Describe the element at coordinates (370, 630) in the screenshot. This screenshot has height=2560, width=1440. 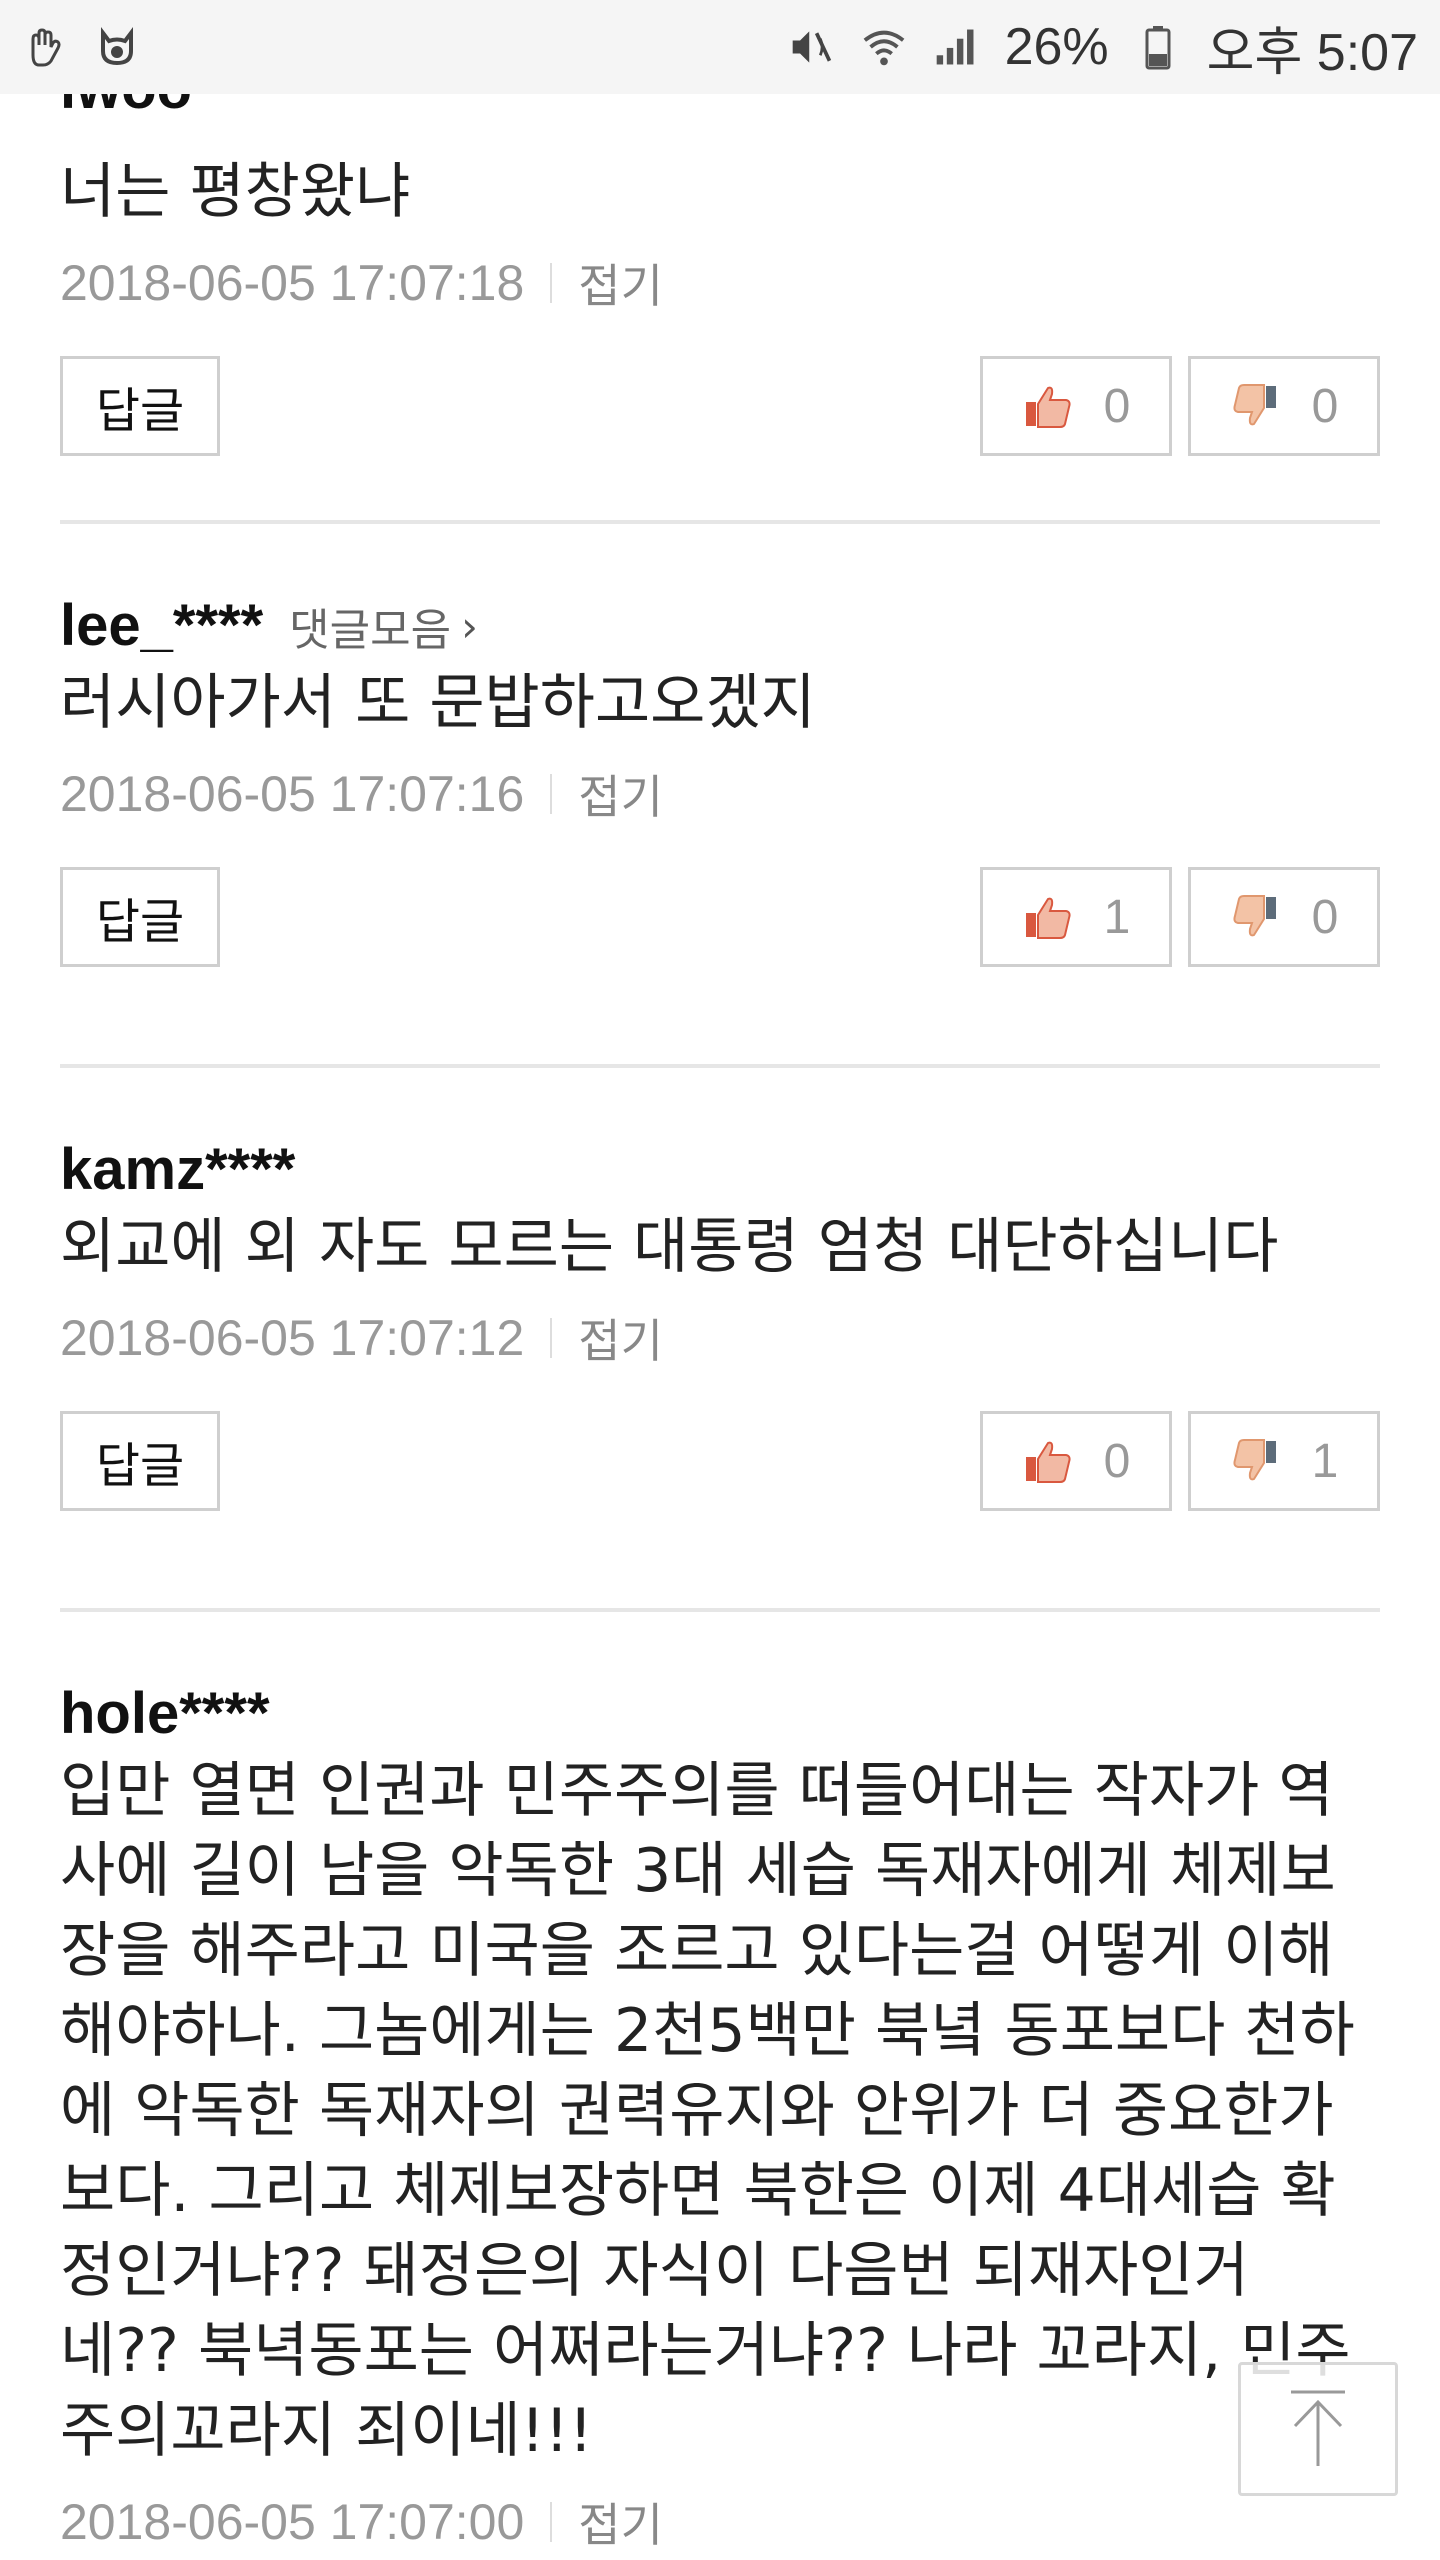
I see `comment-collection-label: 댓글모음` at that location.